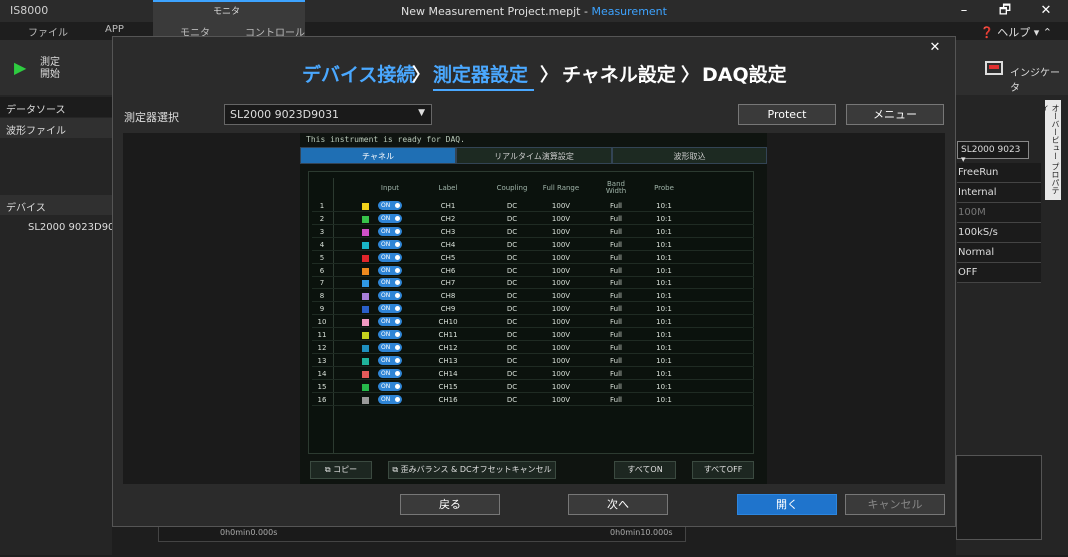 This screenshot has width=1068, height=557. I want to click on table-row: 5 ON CH5 DC 100V Full 10:1, so click(533, 258).